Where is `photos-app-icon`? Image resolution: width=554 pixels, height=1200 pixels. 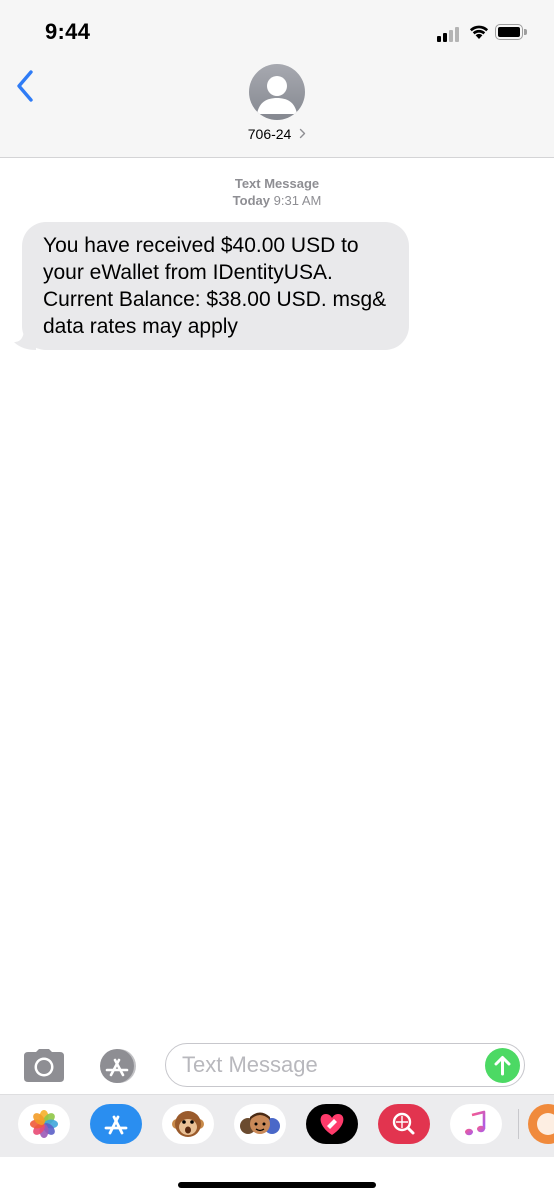 photos-app-icon is located at coordinates (44, 1124).